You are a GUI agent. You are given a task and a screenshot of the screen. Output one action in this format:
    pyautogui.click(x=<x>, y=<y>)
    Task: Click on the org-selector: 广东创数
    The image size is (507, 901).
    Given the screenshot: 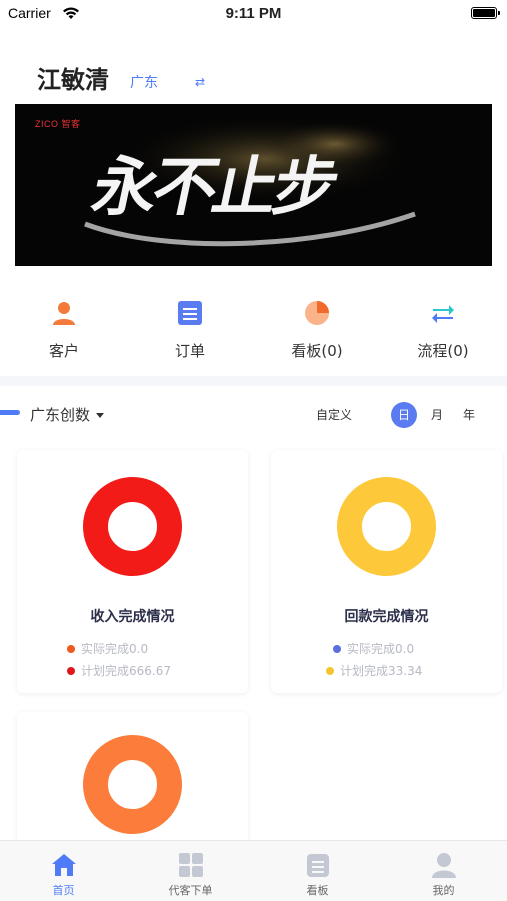 What is the action you would take?
    pyautogui.click(x=67, y=414)
    